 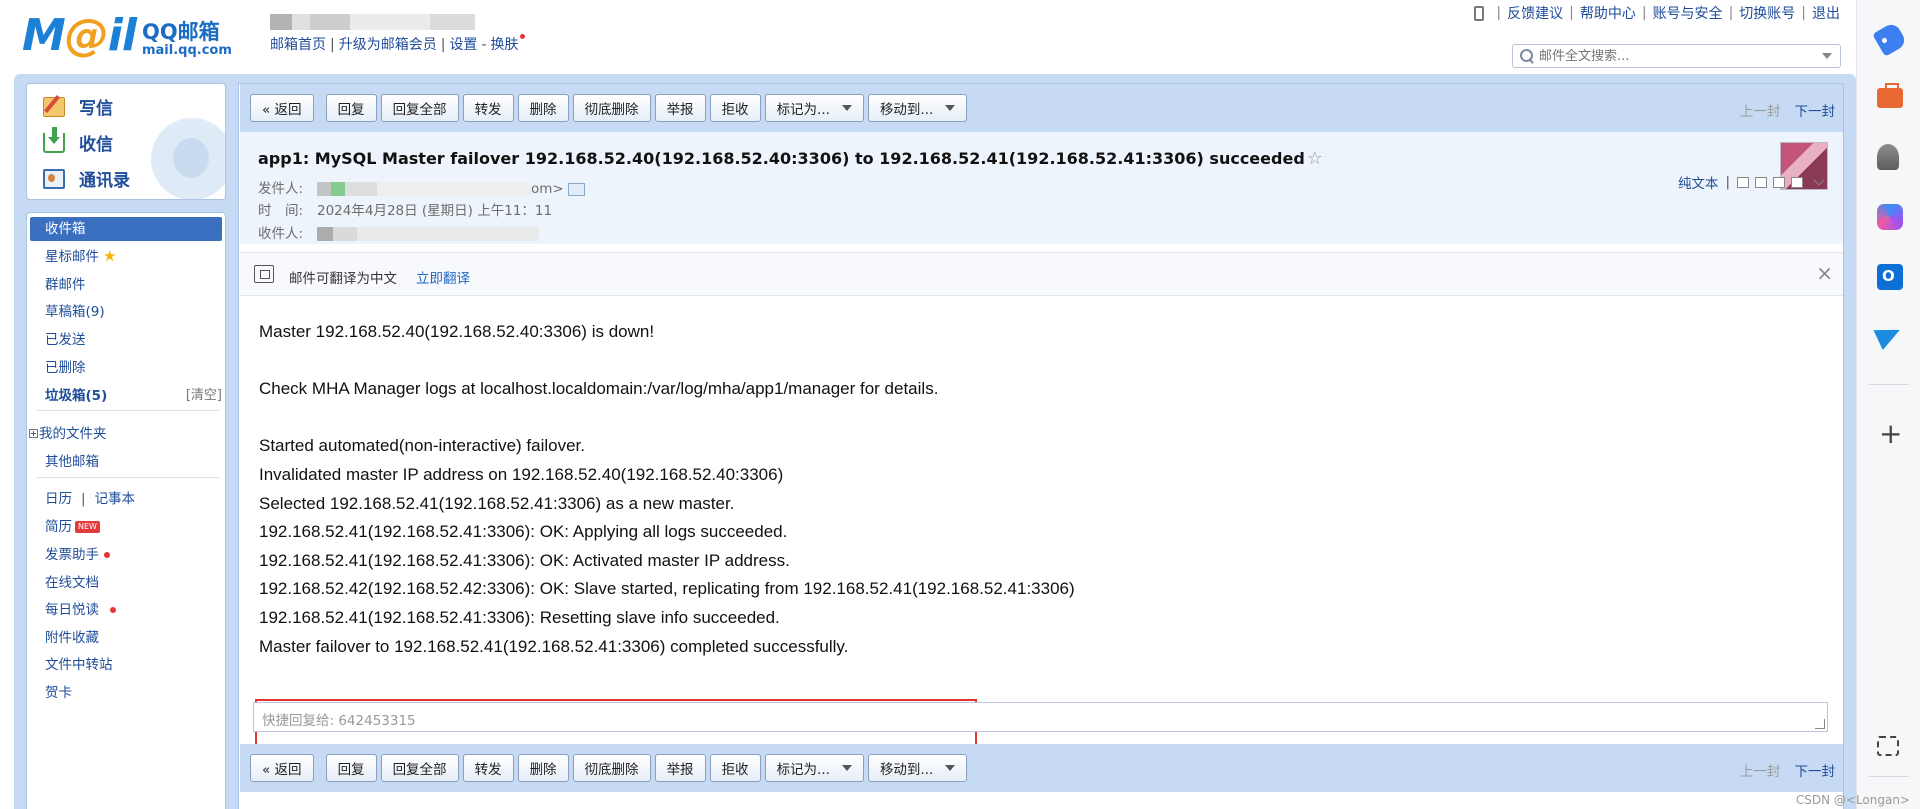 What do you see at coordinates (1761, 182) in the screenshot?
I see `print-icon` at bounding box center [1761, 182].